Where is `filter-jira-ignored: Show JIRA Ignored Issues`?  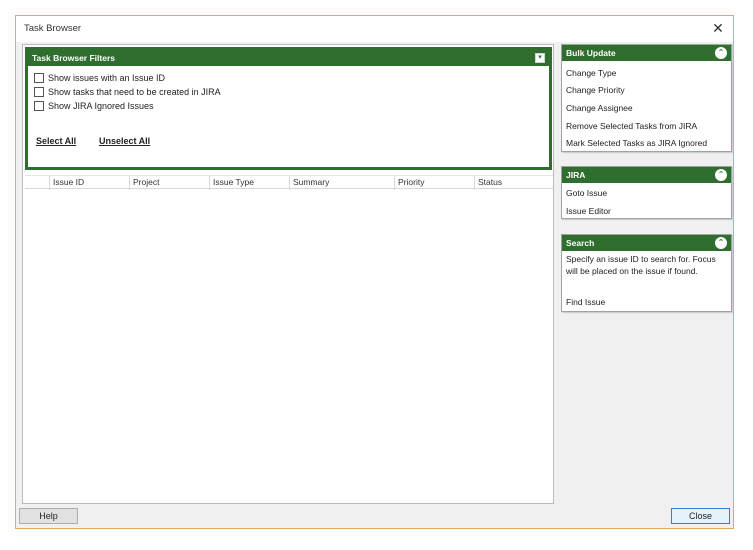 filter-jira-ignored: Show JIRA Ignored Issues is located at coordinates (94, 106).